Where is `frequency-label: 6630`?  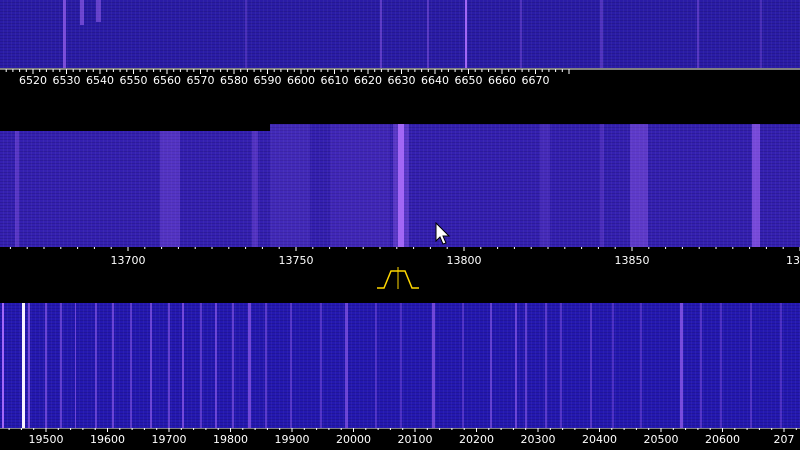
frequency-label: 6630 is located at coordinates (401, 80).